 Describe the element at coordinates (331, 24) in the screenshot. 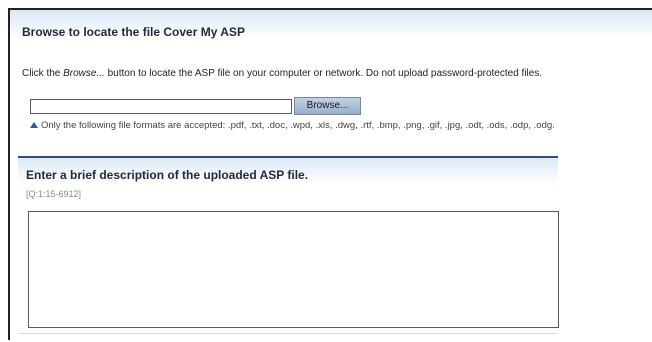

I see `upload-section-header: Browse to locate the file Cover My ASP` at that location.